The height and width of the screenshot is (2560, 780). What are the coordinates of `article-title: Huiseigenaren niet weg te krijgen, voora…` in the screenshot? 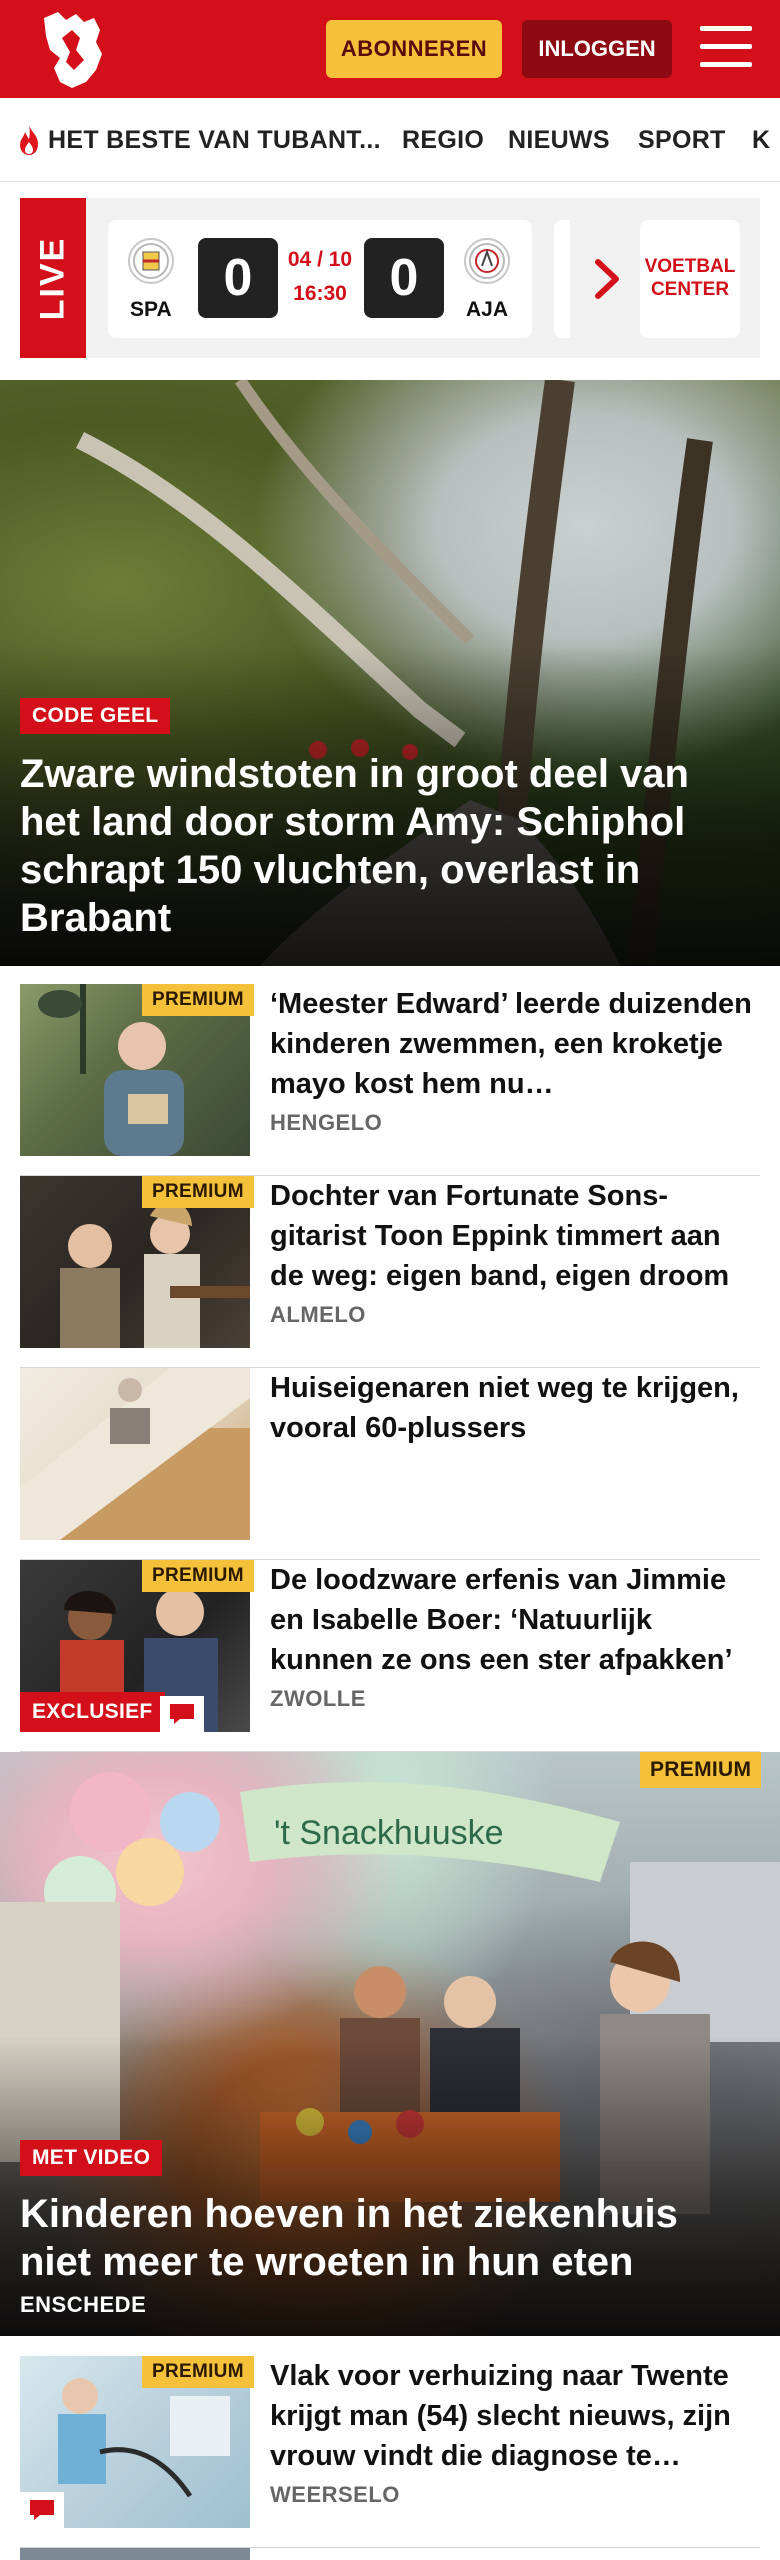 It's located at (515, 1408).